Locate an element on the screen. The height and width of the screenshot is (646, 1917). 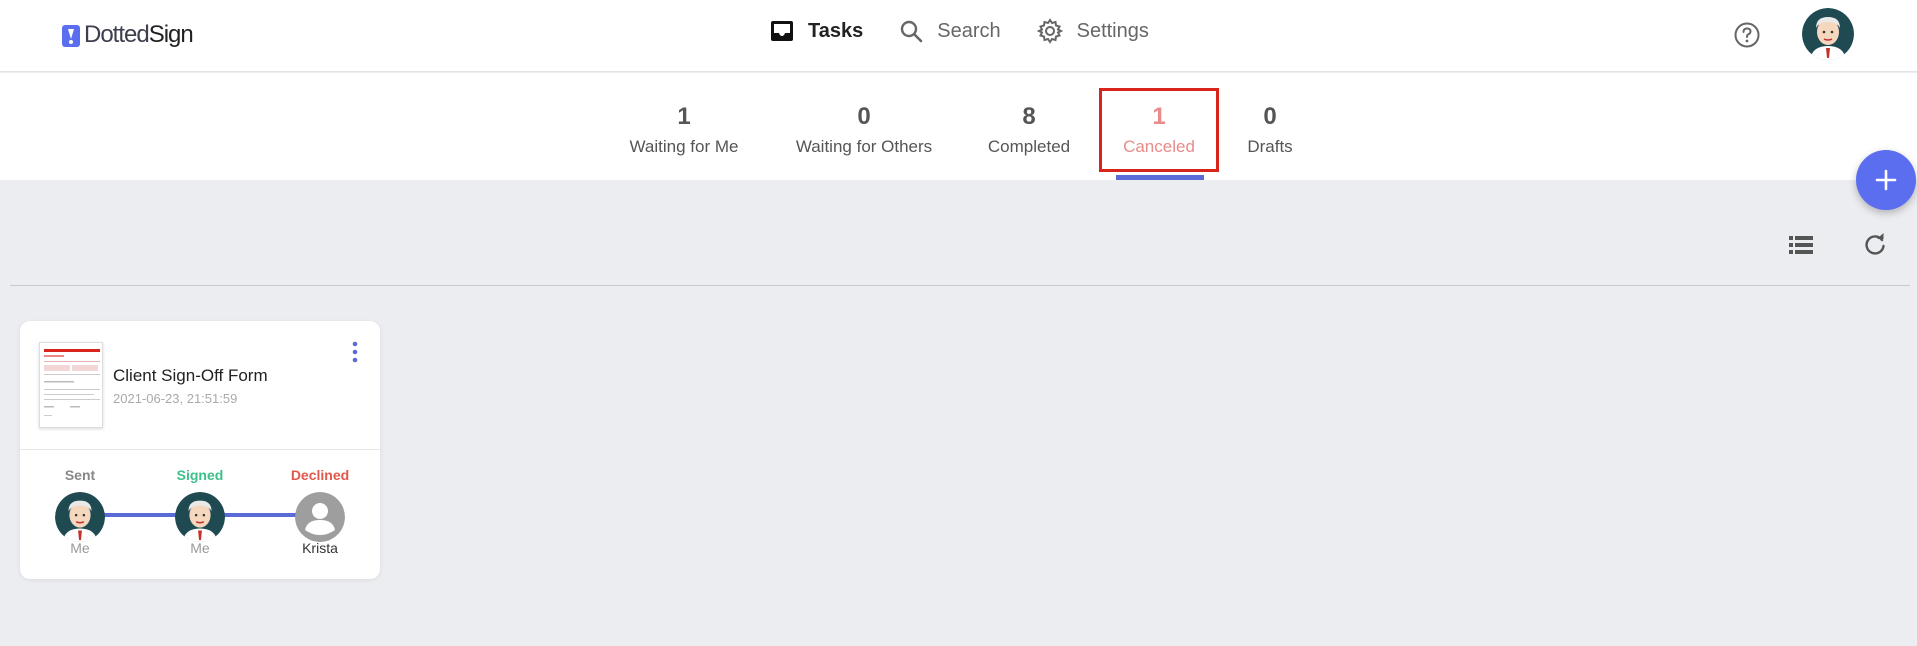
user-avatar is located at coordinates (1828, 34).